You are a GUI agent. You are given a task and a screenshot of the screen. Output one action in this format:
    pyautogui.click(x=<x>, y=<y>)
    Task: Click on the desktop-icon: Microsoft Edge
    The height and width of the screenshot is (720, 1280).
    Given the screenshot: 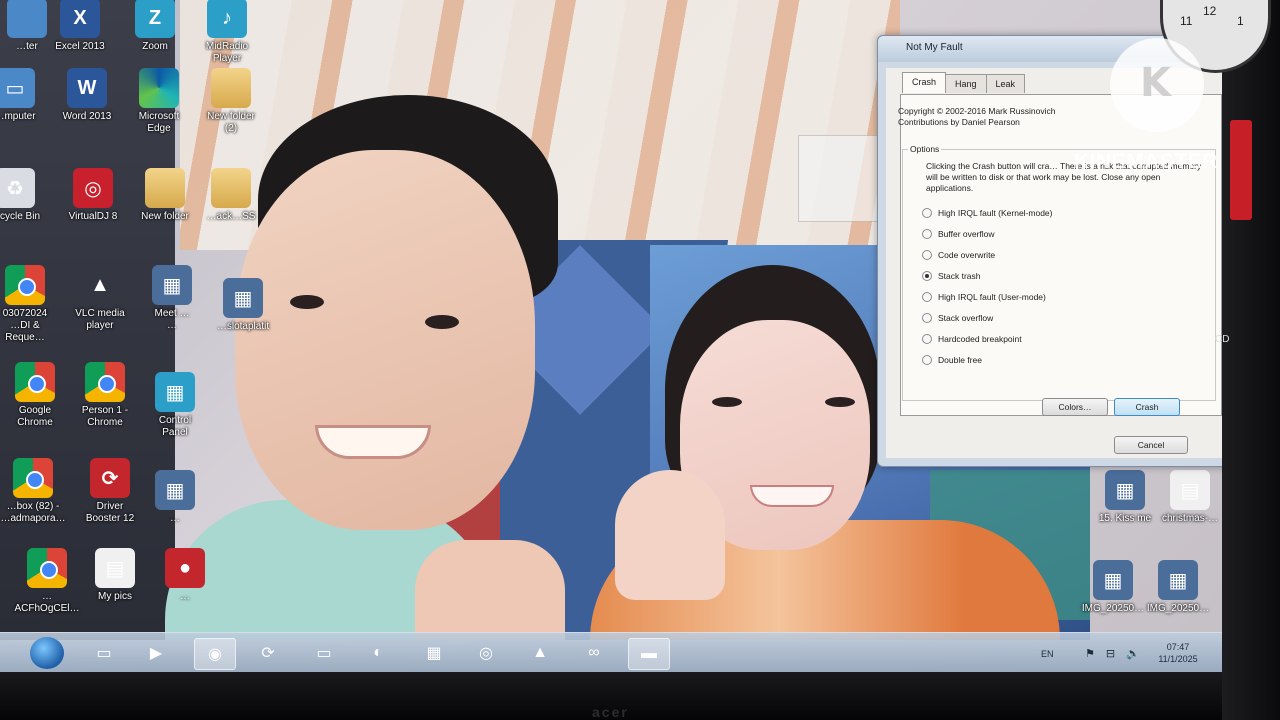 What is the action you would take?
    pyautogui.click(x=159, y=101)
    